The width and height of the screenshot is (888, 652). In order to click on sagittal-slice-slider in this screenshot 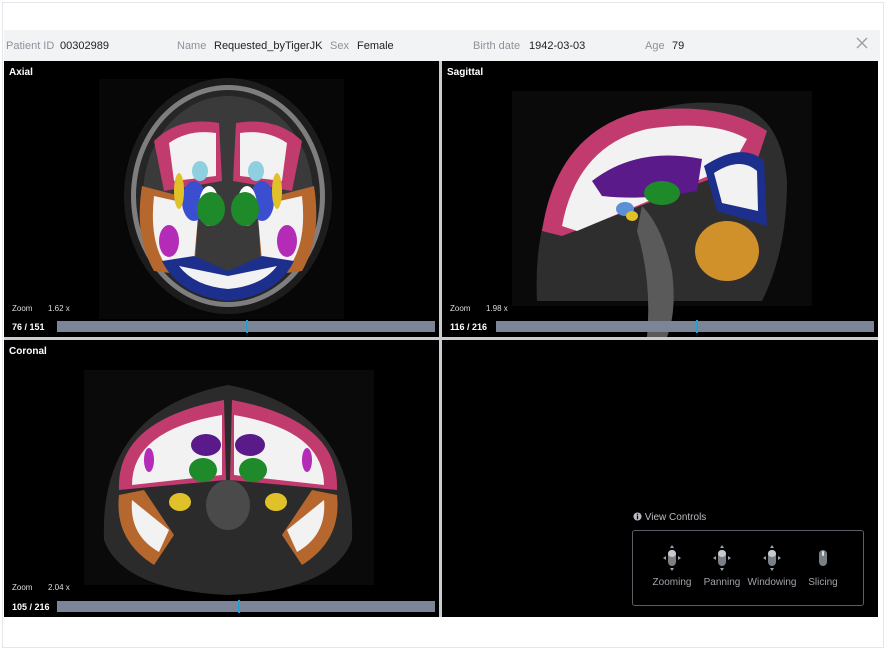, I will do `click(685, 326)`.